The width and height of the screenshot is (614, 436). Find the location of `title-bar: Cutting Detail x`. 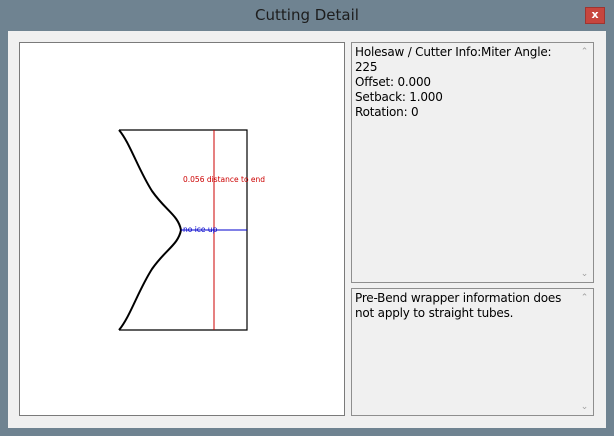

title-bar: Cutting Detail x is located at coordinates (307, 15).